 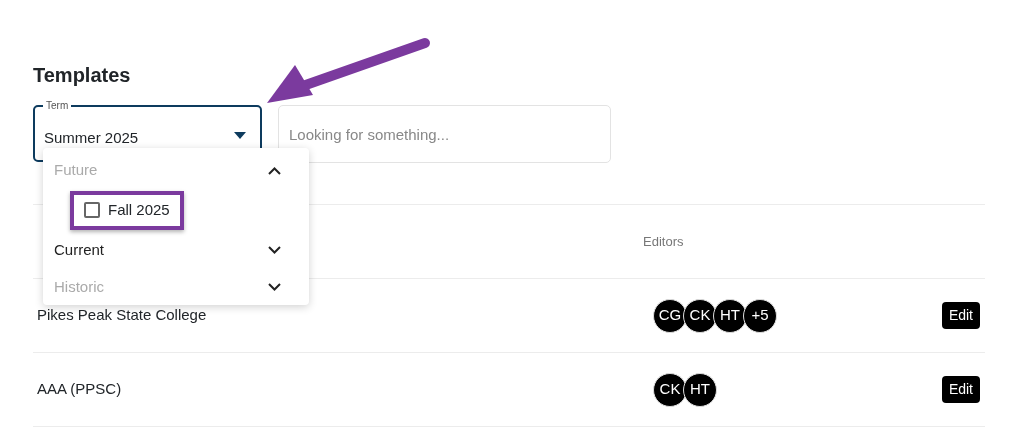 I want to click on editor-avatar: +5, so click(x=760, y=315).